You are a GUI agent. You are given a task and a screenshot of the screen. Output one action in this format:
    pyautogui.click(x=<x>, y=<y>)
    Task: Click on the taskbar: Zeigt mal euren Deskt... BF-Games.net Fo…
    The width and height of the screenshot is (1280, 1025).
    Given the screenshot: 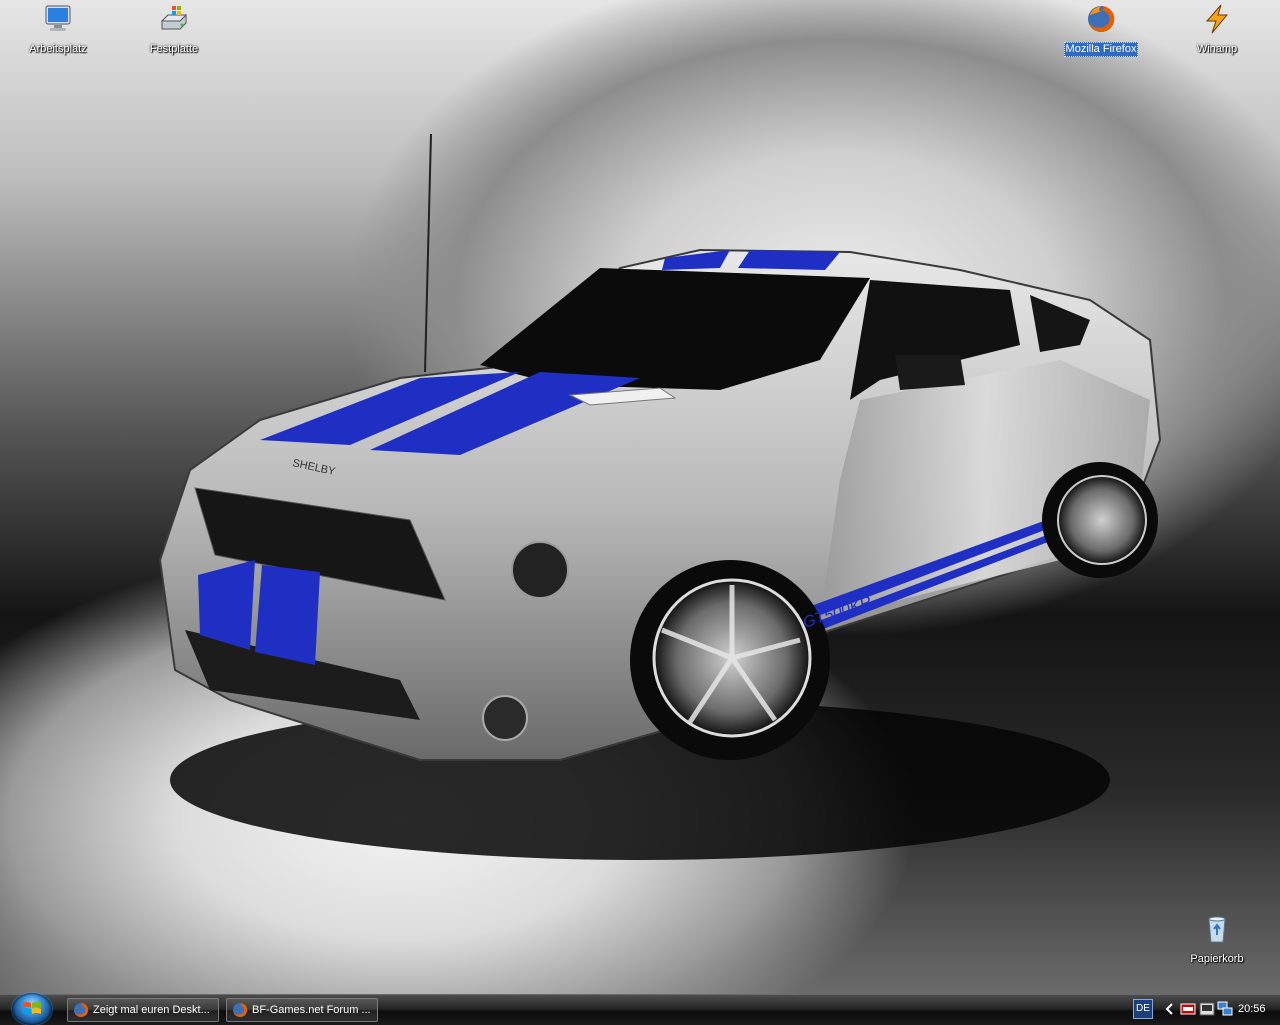 What is the action you would take?
    pyautogui.click(x=640, y=1009)
    